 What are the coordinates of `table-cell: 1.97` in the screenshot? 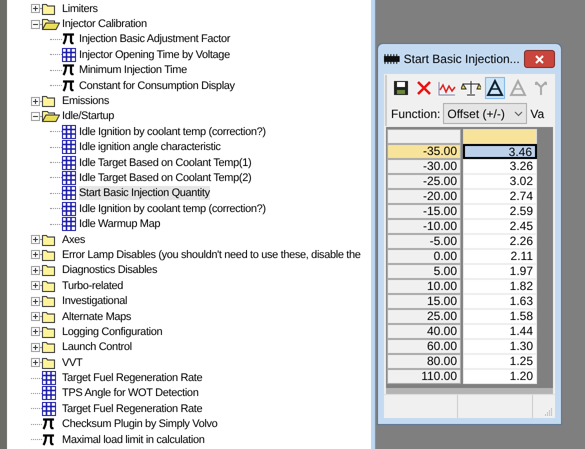 It's located at (500, 272).